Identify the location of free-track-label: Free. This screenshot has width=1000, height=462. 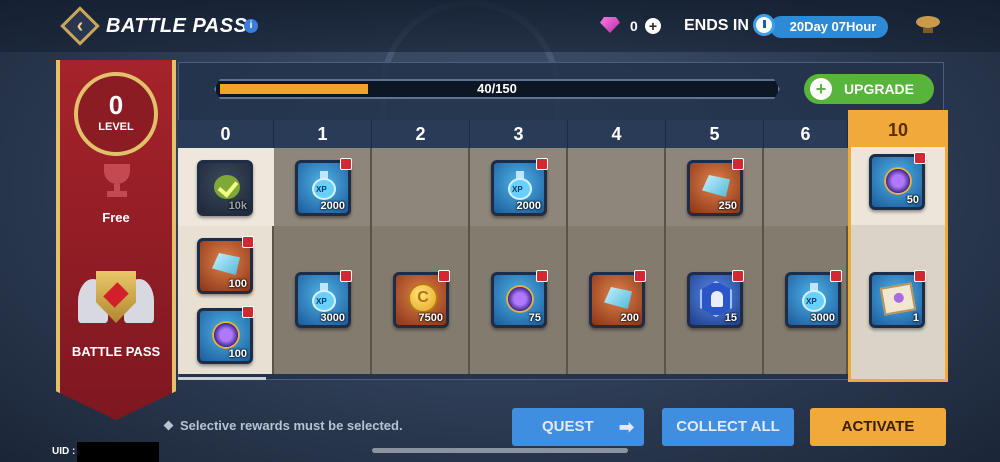
(116, 217).